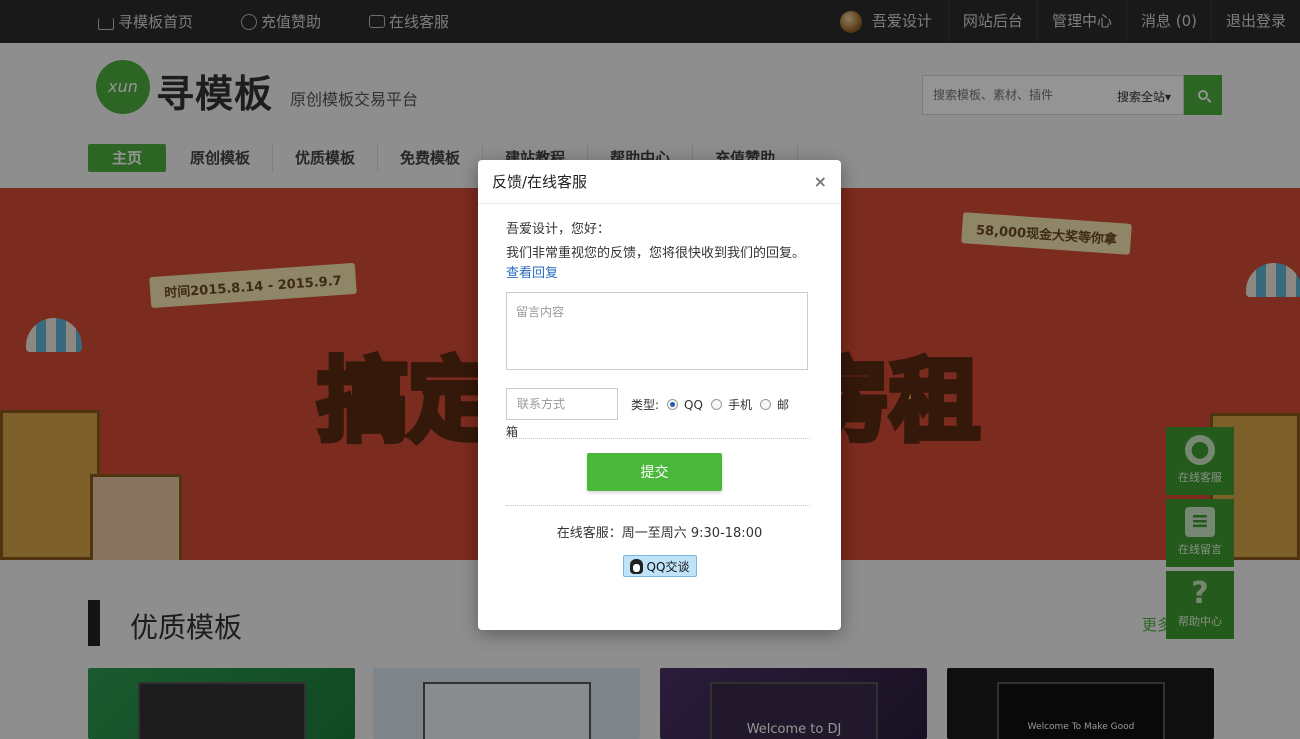  I want to click on contact-input, so click(562, 404).